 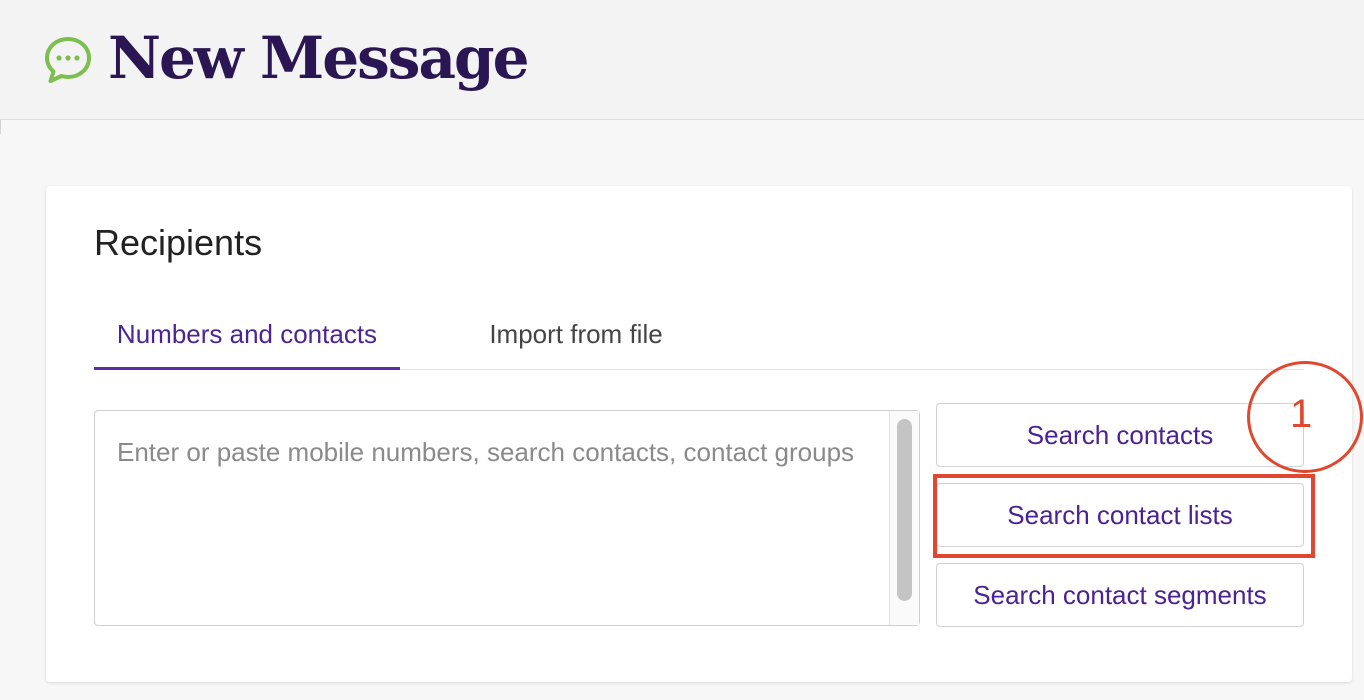 I want to click on recipients-heading: Recipients, so click(x=178, y=242).